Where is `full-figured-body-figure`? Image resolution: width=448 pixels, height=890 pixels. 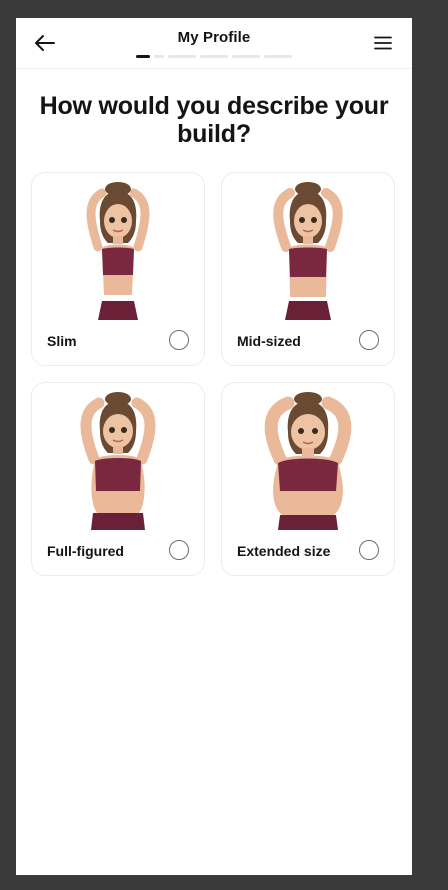 full-figured-body-figure is located at coordinates (118, 458).